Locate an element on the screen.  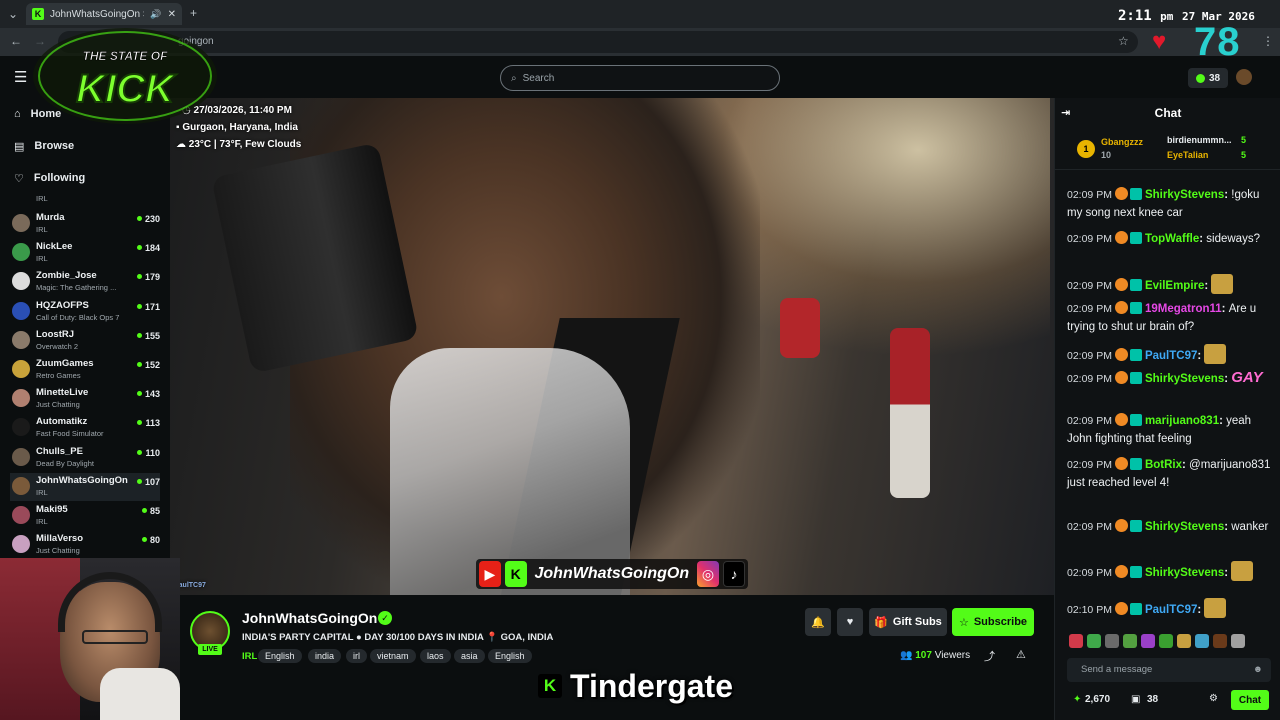
viewer-number: 230 is located at coordinates (152, 219).